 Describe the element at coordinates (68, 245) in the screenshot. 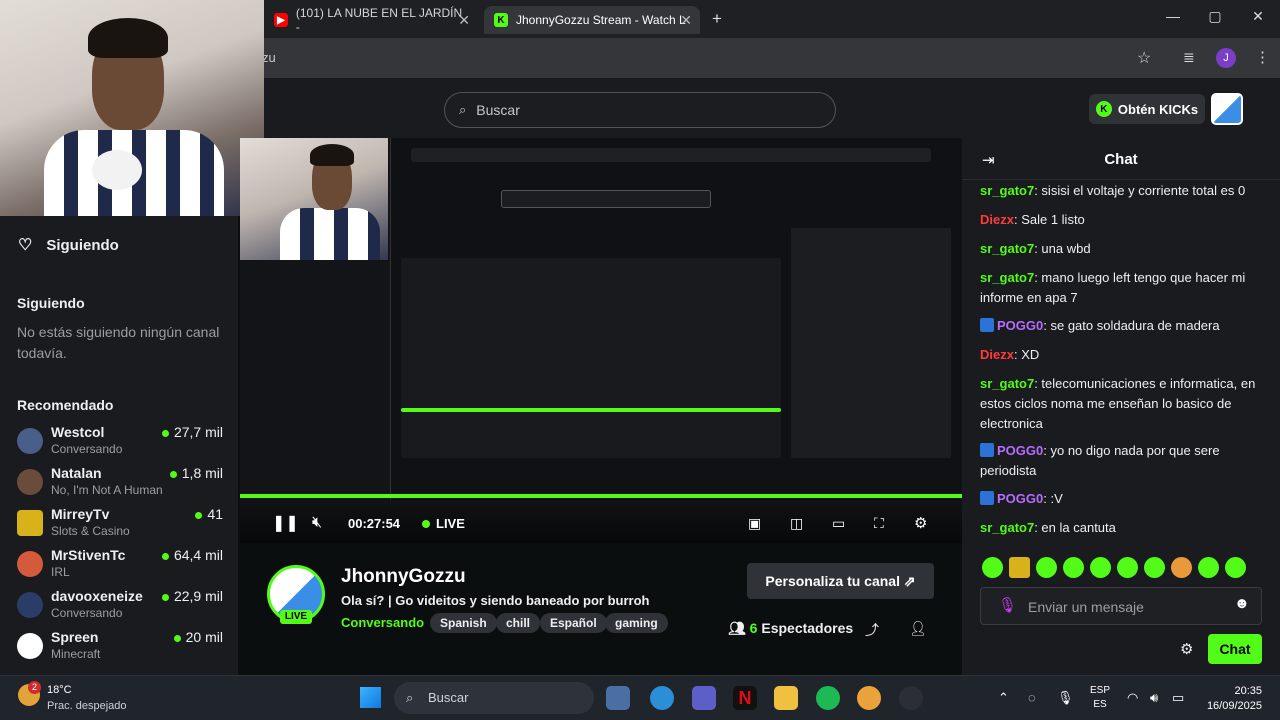

I see `following-nav: ♡ Siguiendo` at that location.